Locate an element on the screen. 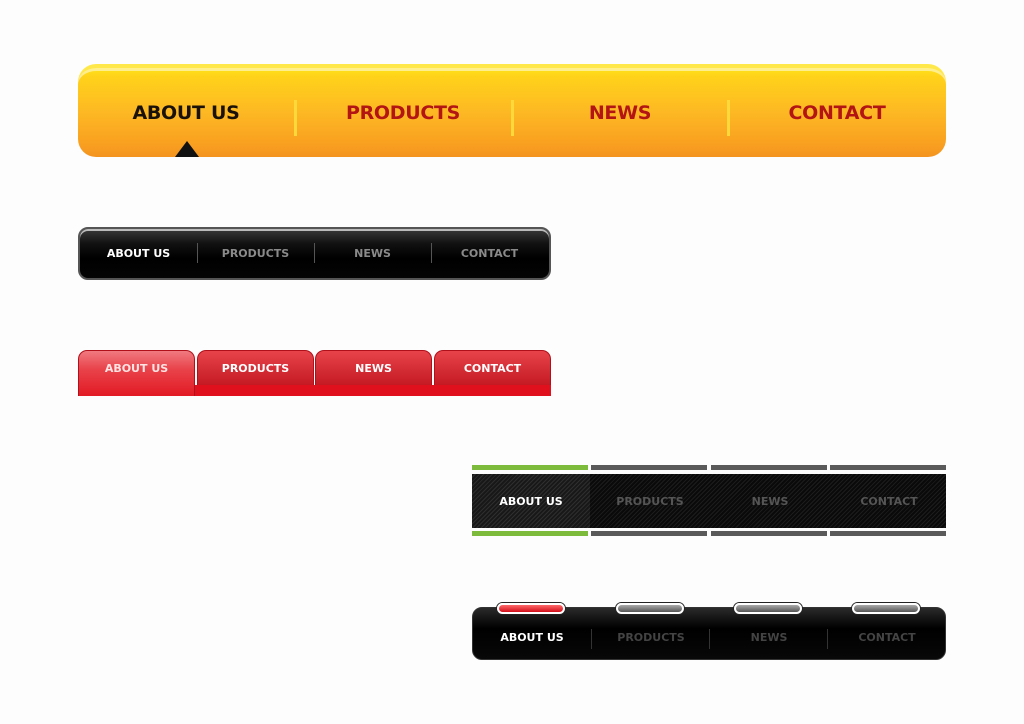 This screenshot has height=724, width=1024. red-tab-nav: ABOUT US PRODUCTS NEWS CONTACT is located at coordinates (314, 373).